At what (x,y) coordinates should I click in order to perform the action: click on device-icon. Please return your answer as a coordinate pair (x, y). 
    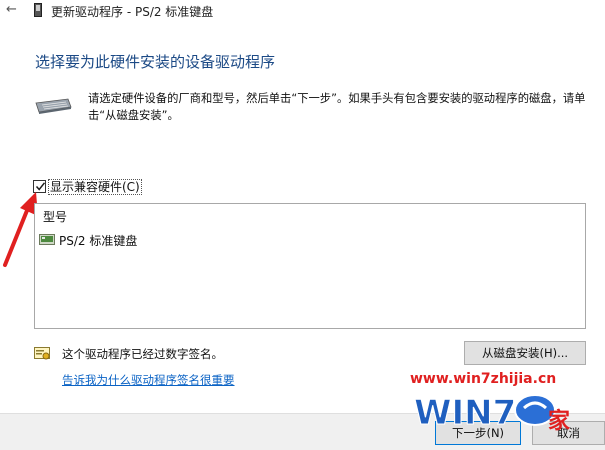
    Looking at the image, I should click on (38, 10).